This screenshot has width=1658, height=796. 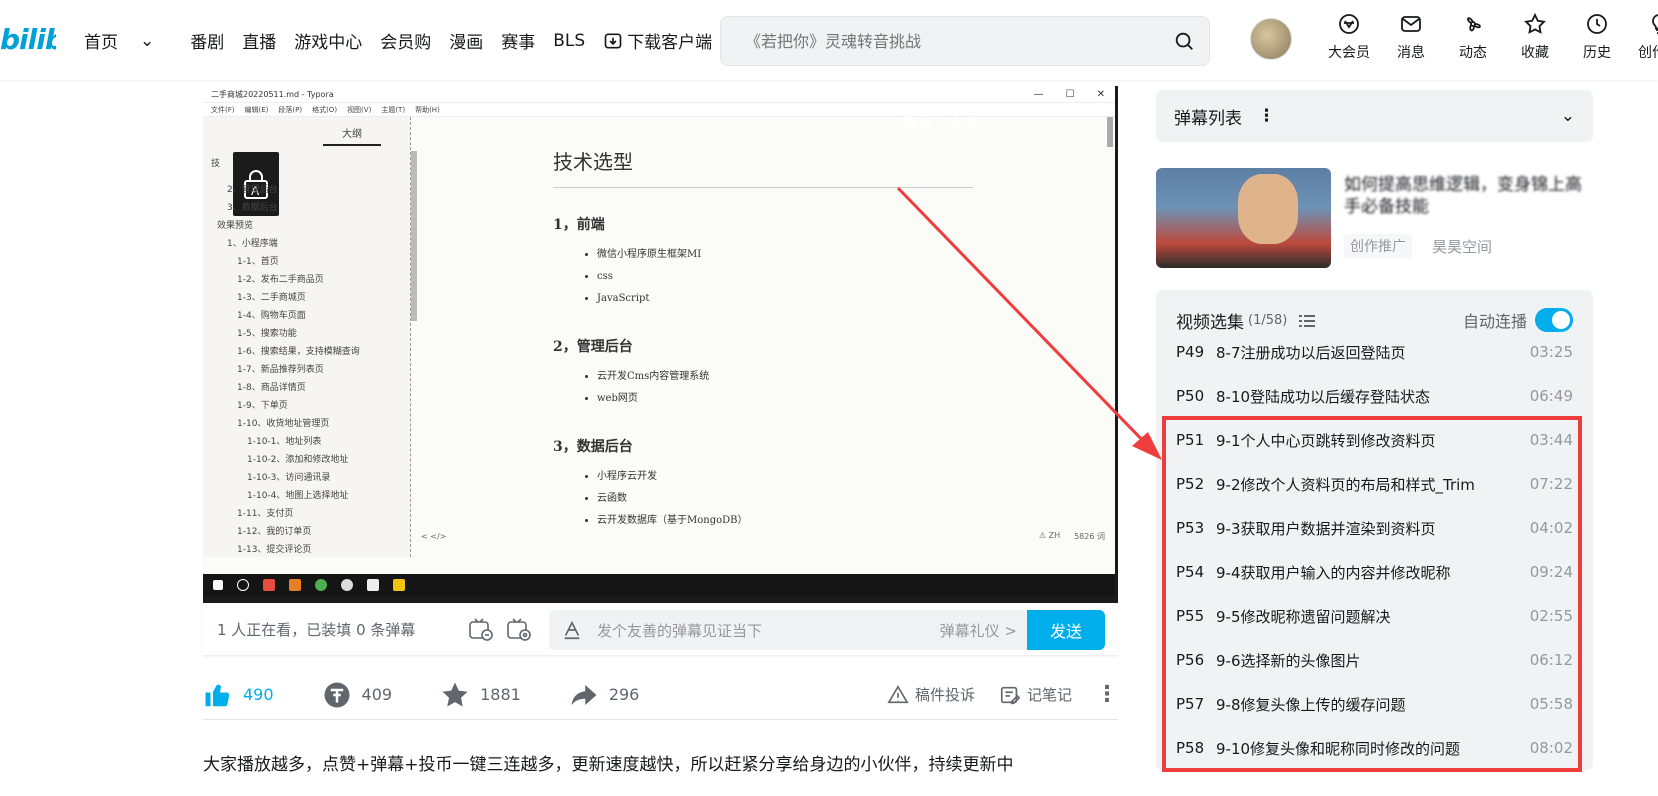 What do you see at coordinates (584, 694) in the screenshot?
I see `share-icon` at bounding box center [584, 694].